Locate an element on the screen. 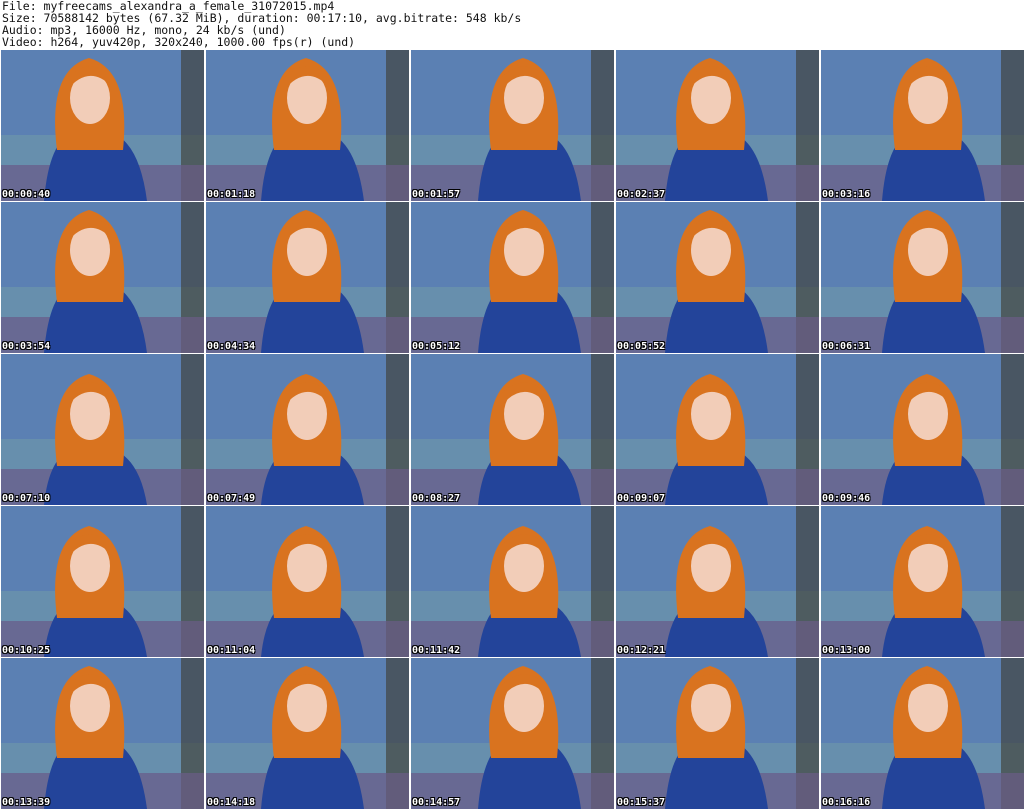 This screenshot has width=1024, height=811. video-thumbnail: 00:09:46 is located at coordinates (922, 429).